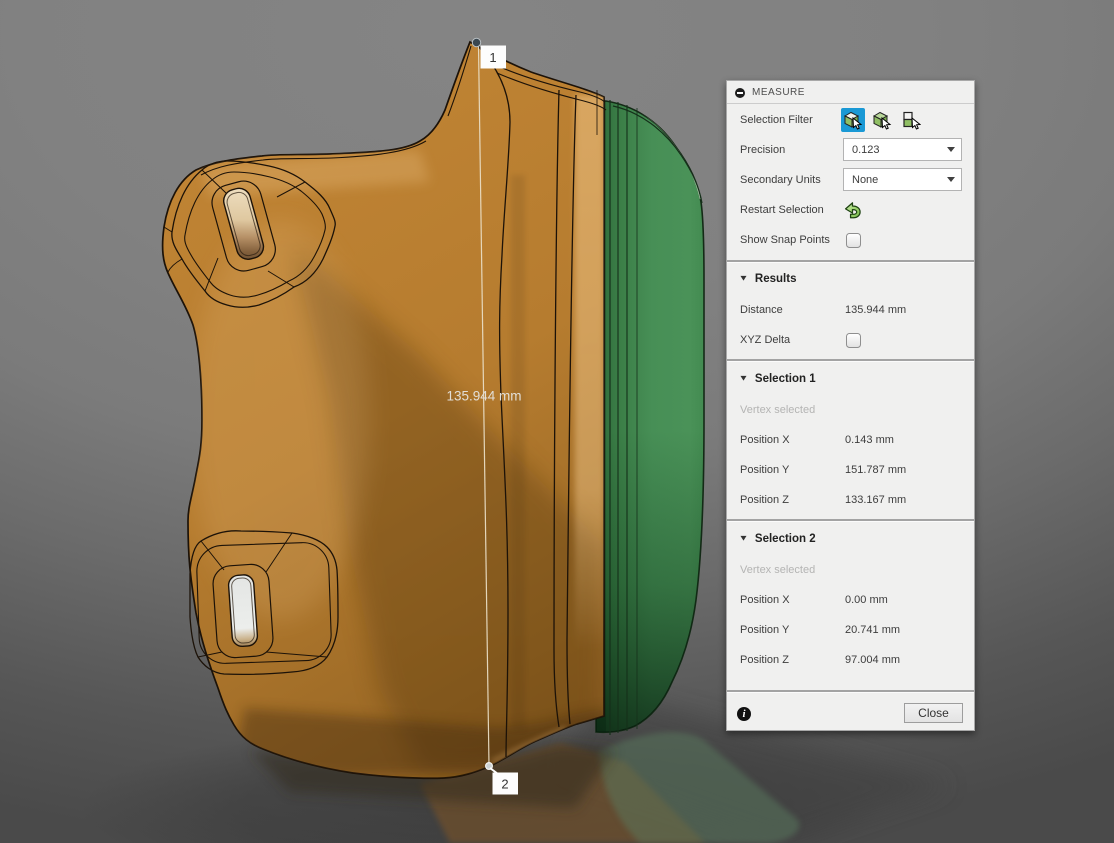 The height and width of the screenshot is (843, 1114). Describe the element at coordinates (504, 784) in the screenshot. I see `svg-text: 2` at that location.